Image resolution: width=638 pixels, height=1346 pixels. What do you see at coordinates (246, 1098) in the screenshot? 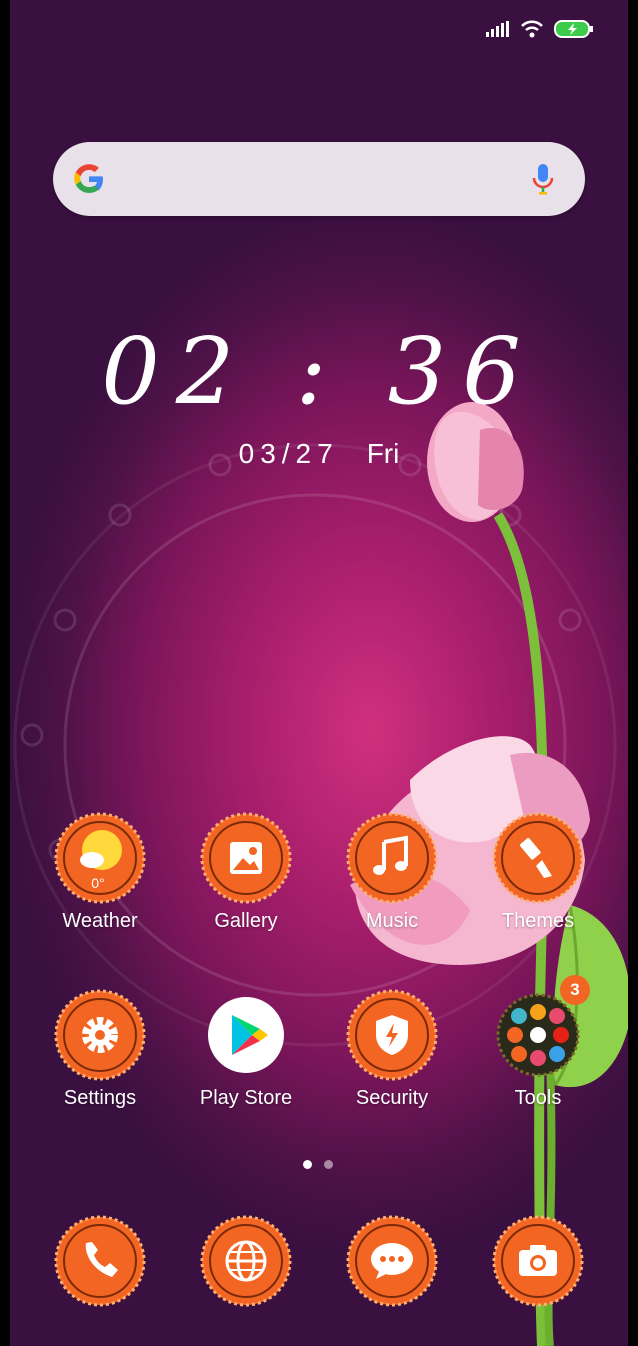
I see `app-label: Play Store` at bounding box center [246, 1098].